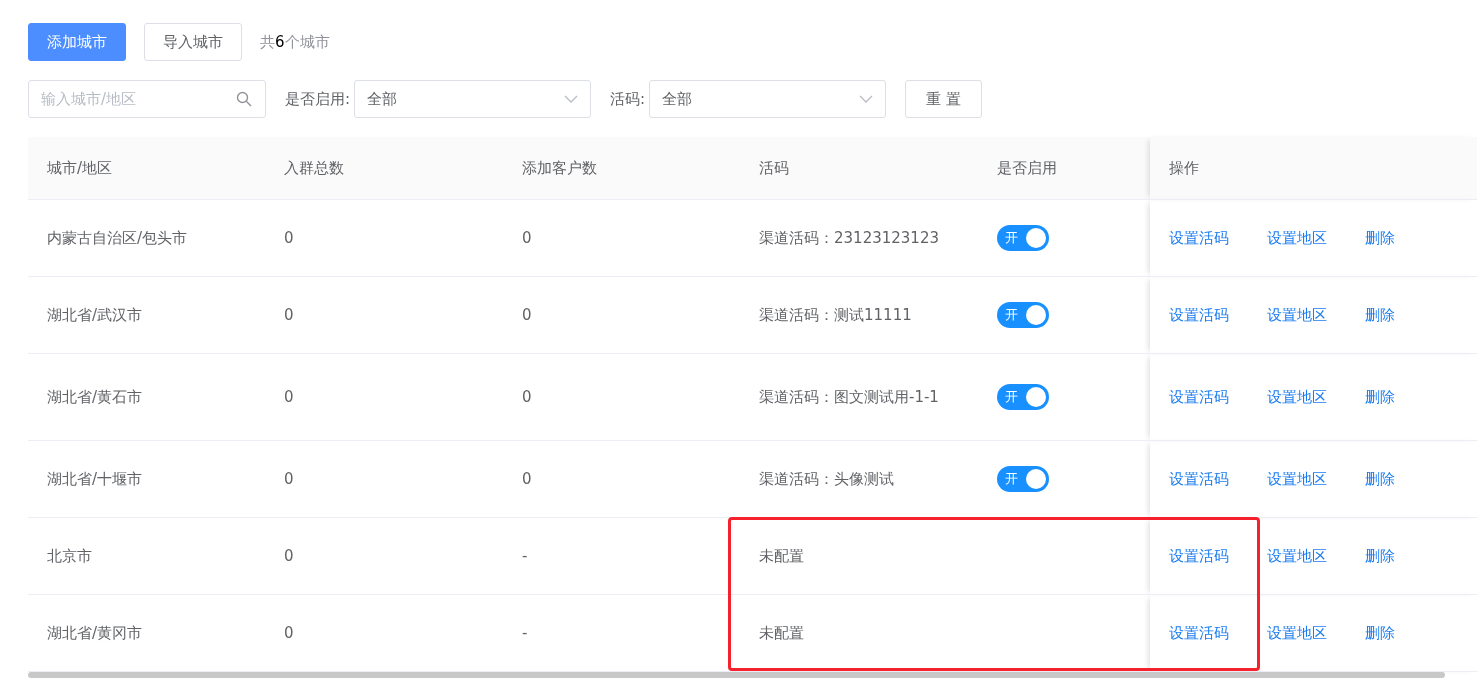 Image resolution: width=1477 pixels, height=681 pixels. I want to click on table-cell: 湖北省/武汉市, so click(146, 315).